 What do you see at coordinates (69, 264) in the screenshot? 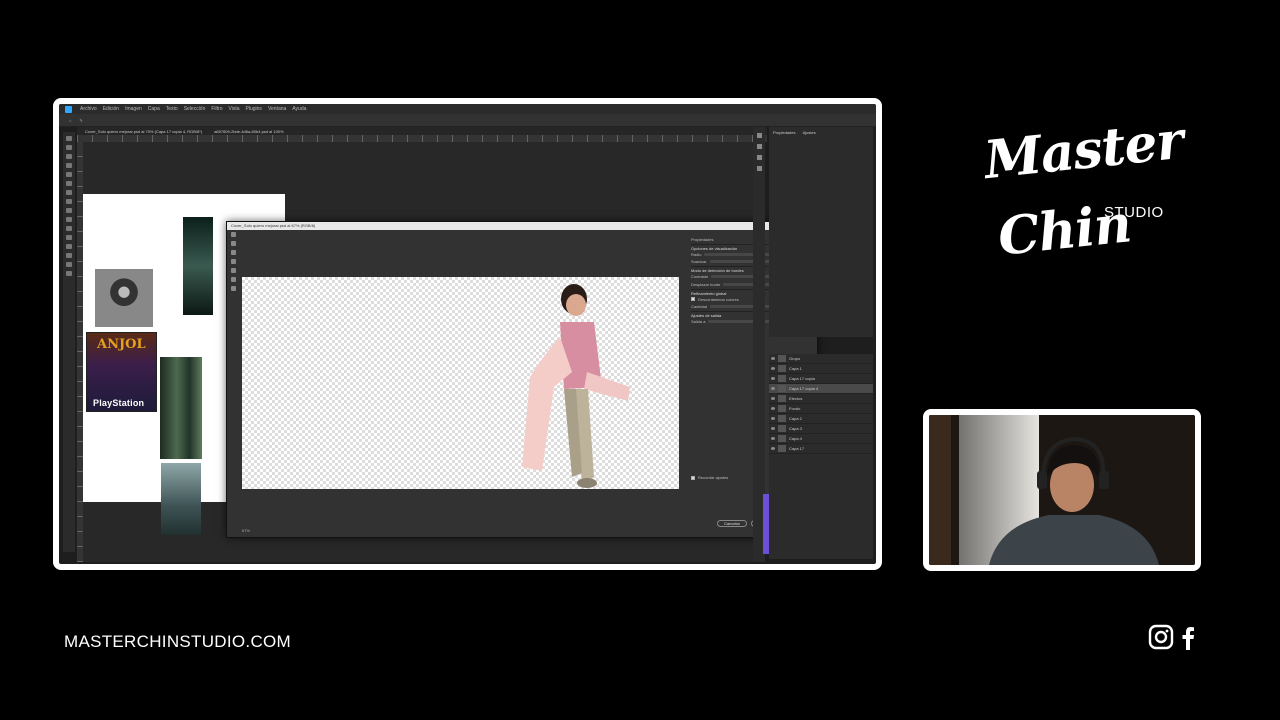
I see `hand-tool-icon` at bounding box center [69, 264].